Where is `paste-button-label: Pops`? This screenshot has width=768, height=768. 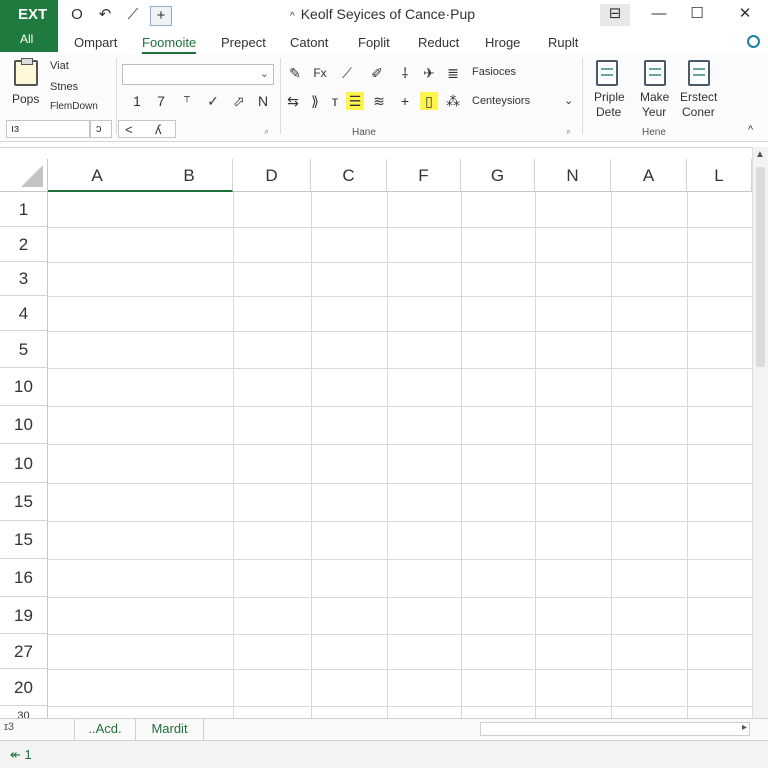
paste-button-label: Pops is located at coordinates (25, 99).